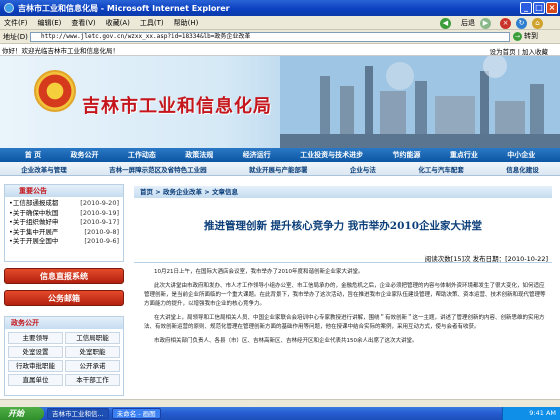  What do you see at coordinates (464, 155) in the screenshot?
I see `nav-key-industries: 重点行业` at bounding box center [464, 155].